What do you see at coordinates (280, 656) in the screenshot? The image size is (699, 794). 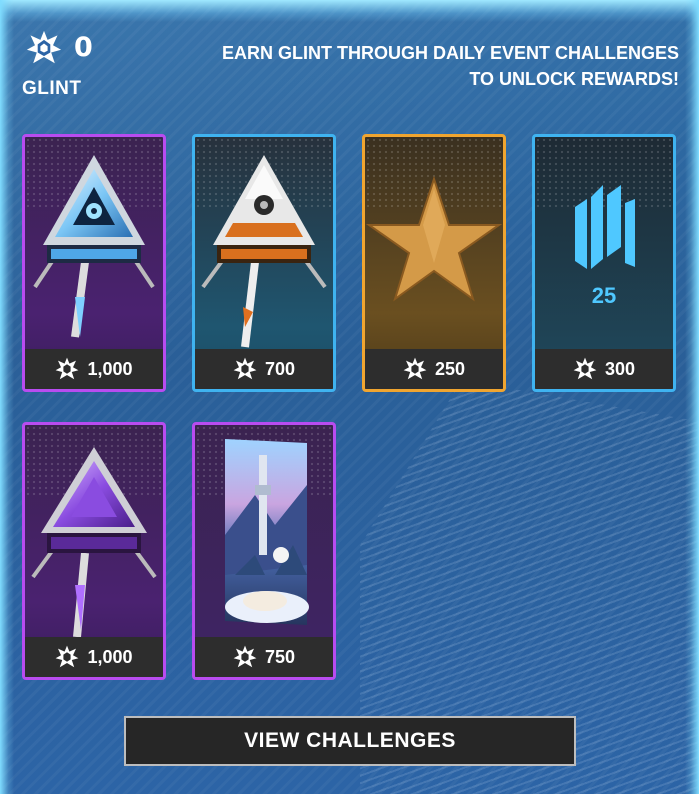 I see `price-value: 750` at bounding box center [280, 656].